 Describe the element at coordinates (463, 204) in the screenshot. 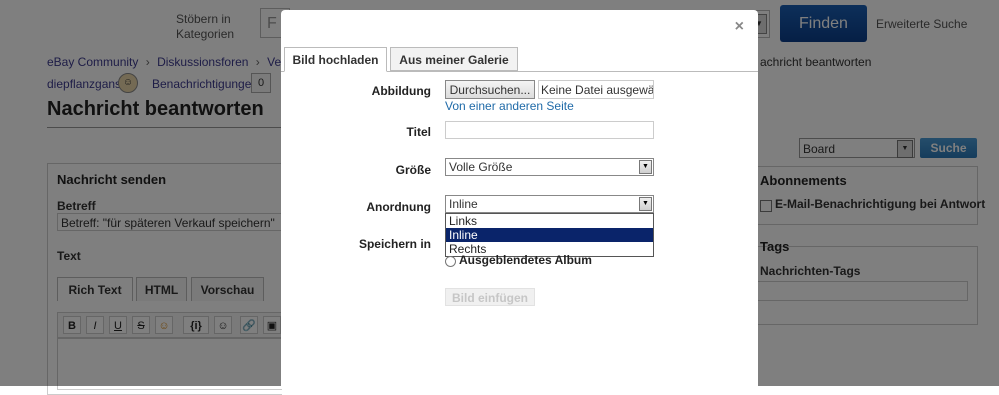

I see `align-select-value: Inline` at that location.